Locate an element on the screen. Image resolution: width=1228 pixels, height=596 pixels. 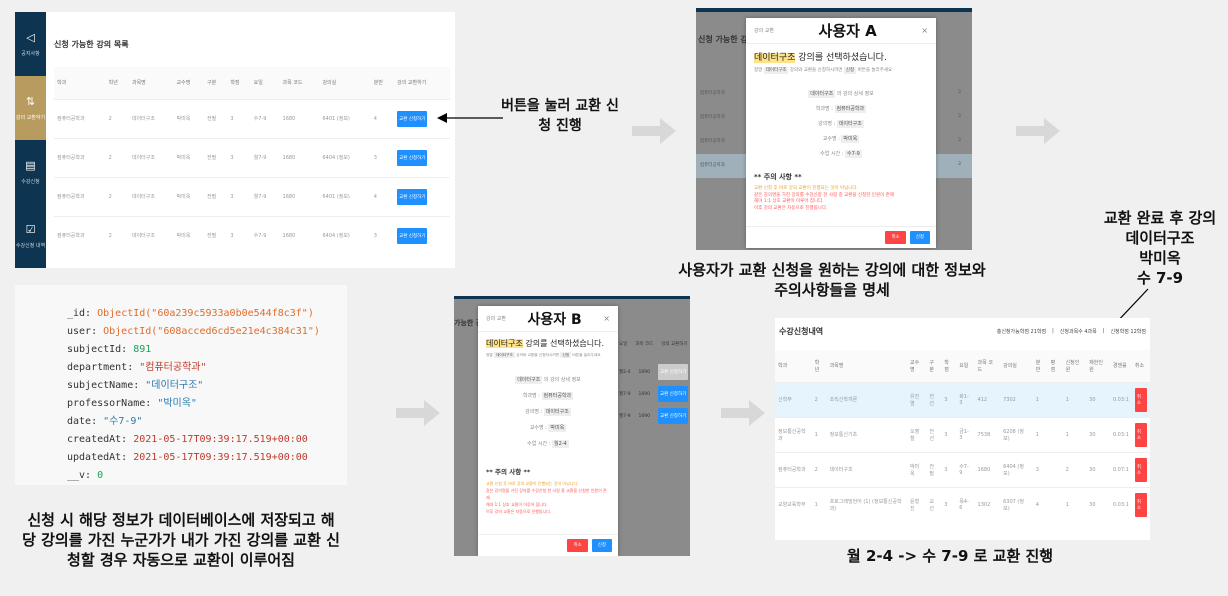
table-cell: 4 is located at coordinates (382, 118).